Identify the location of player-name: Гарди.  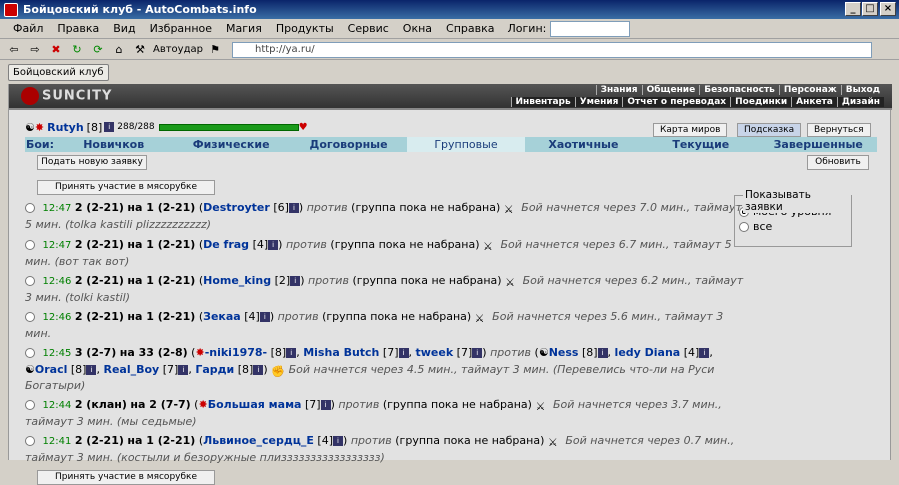
(214, 369).